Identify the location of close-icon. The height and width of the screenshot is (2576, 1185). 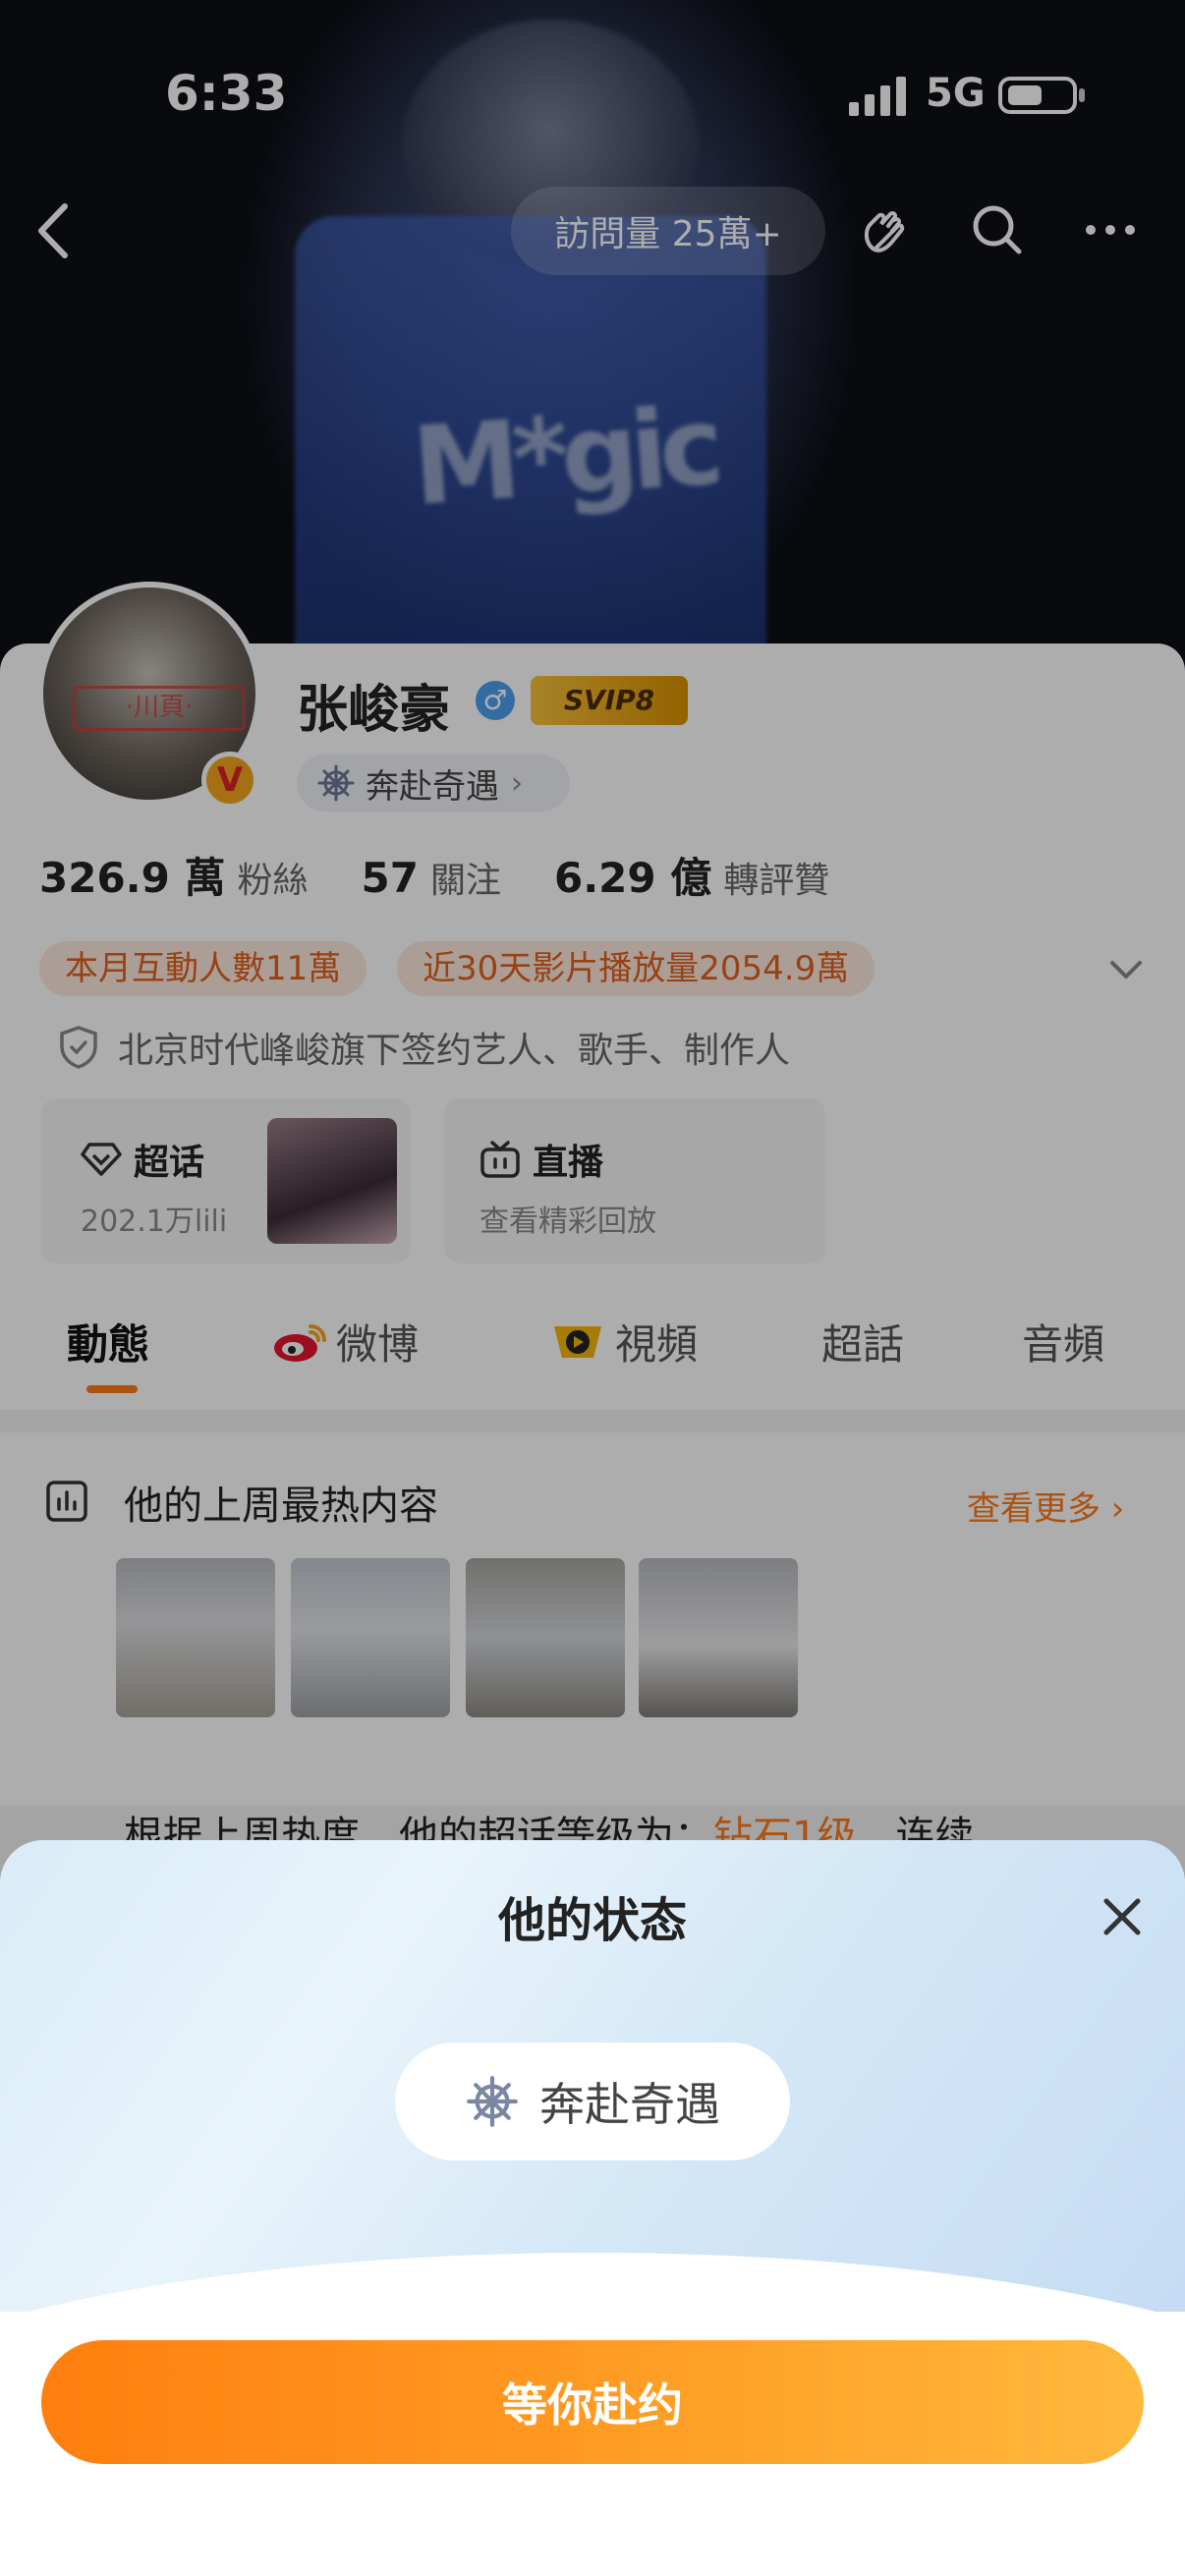
(1123, 1916).